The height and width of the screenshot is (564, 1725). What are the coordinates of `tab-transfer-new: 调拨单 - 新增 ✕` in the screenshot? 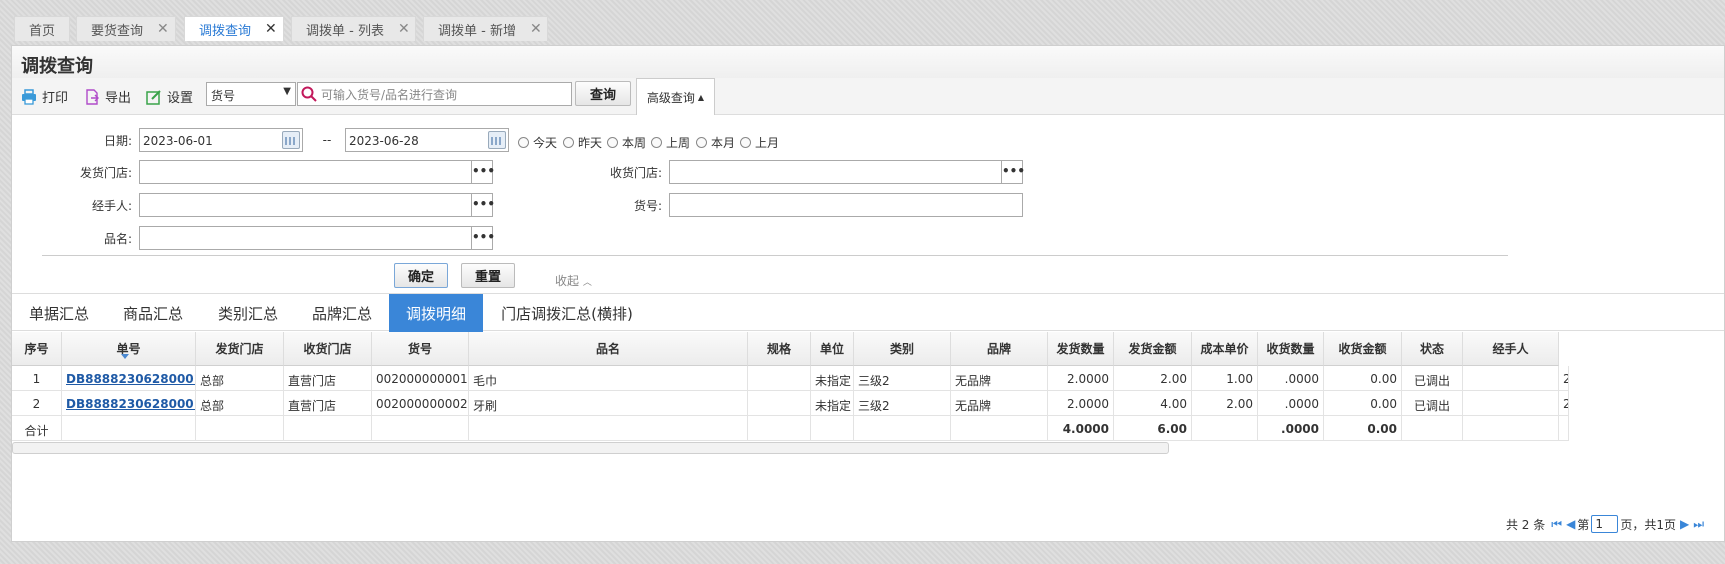 It's located at (485, 28).